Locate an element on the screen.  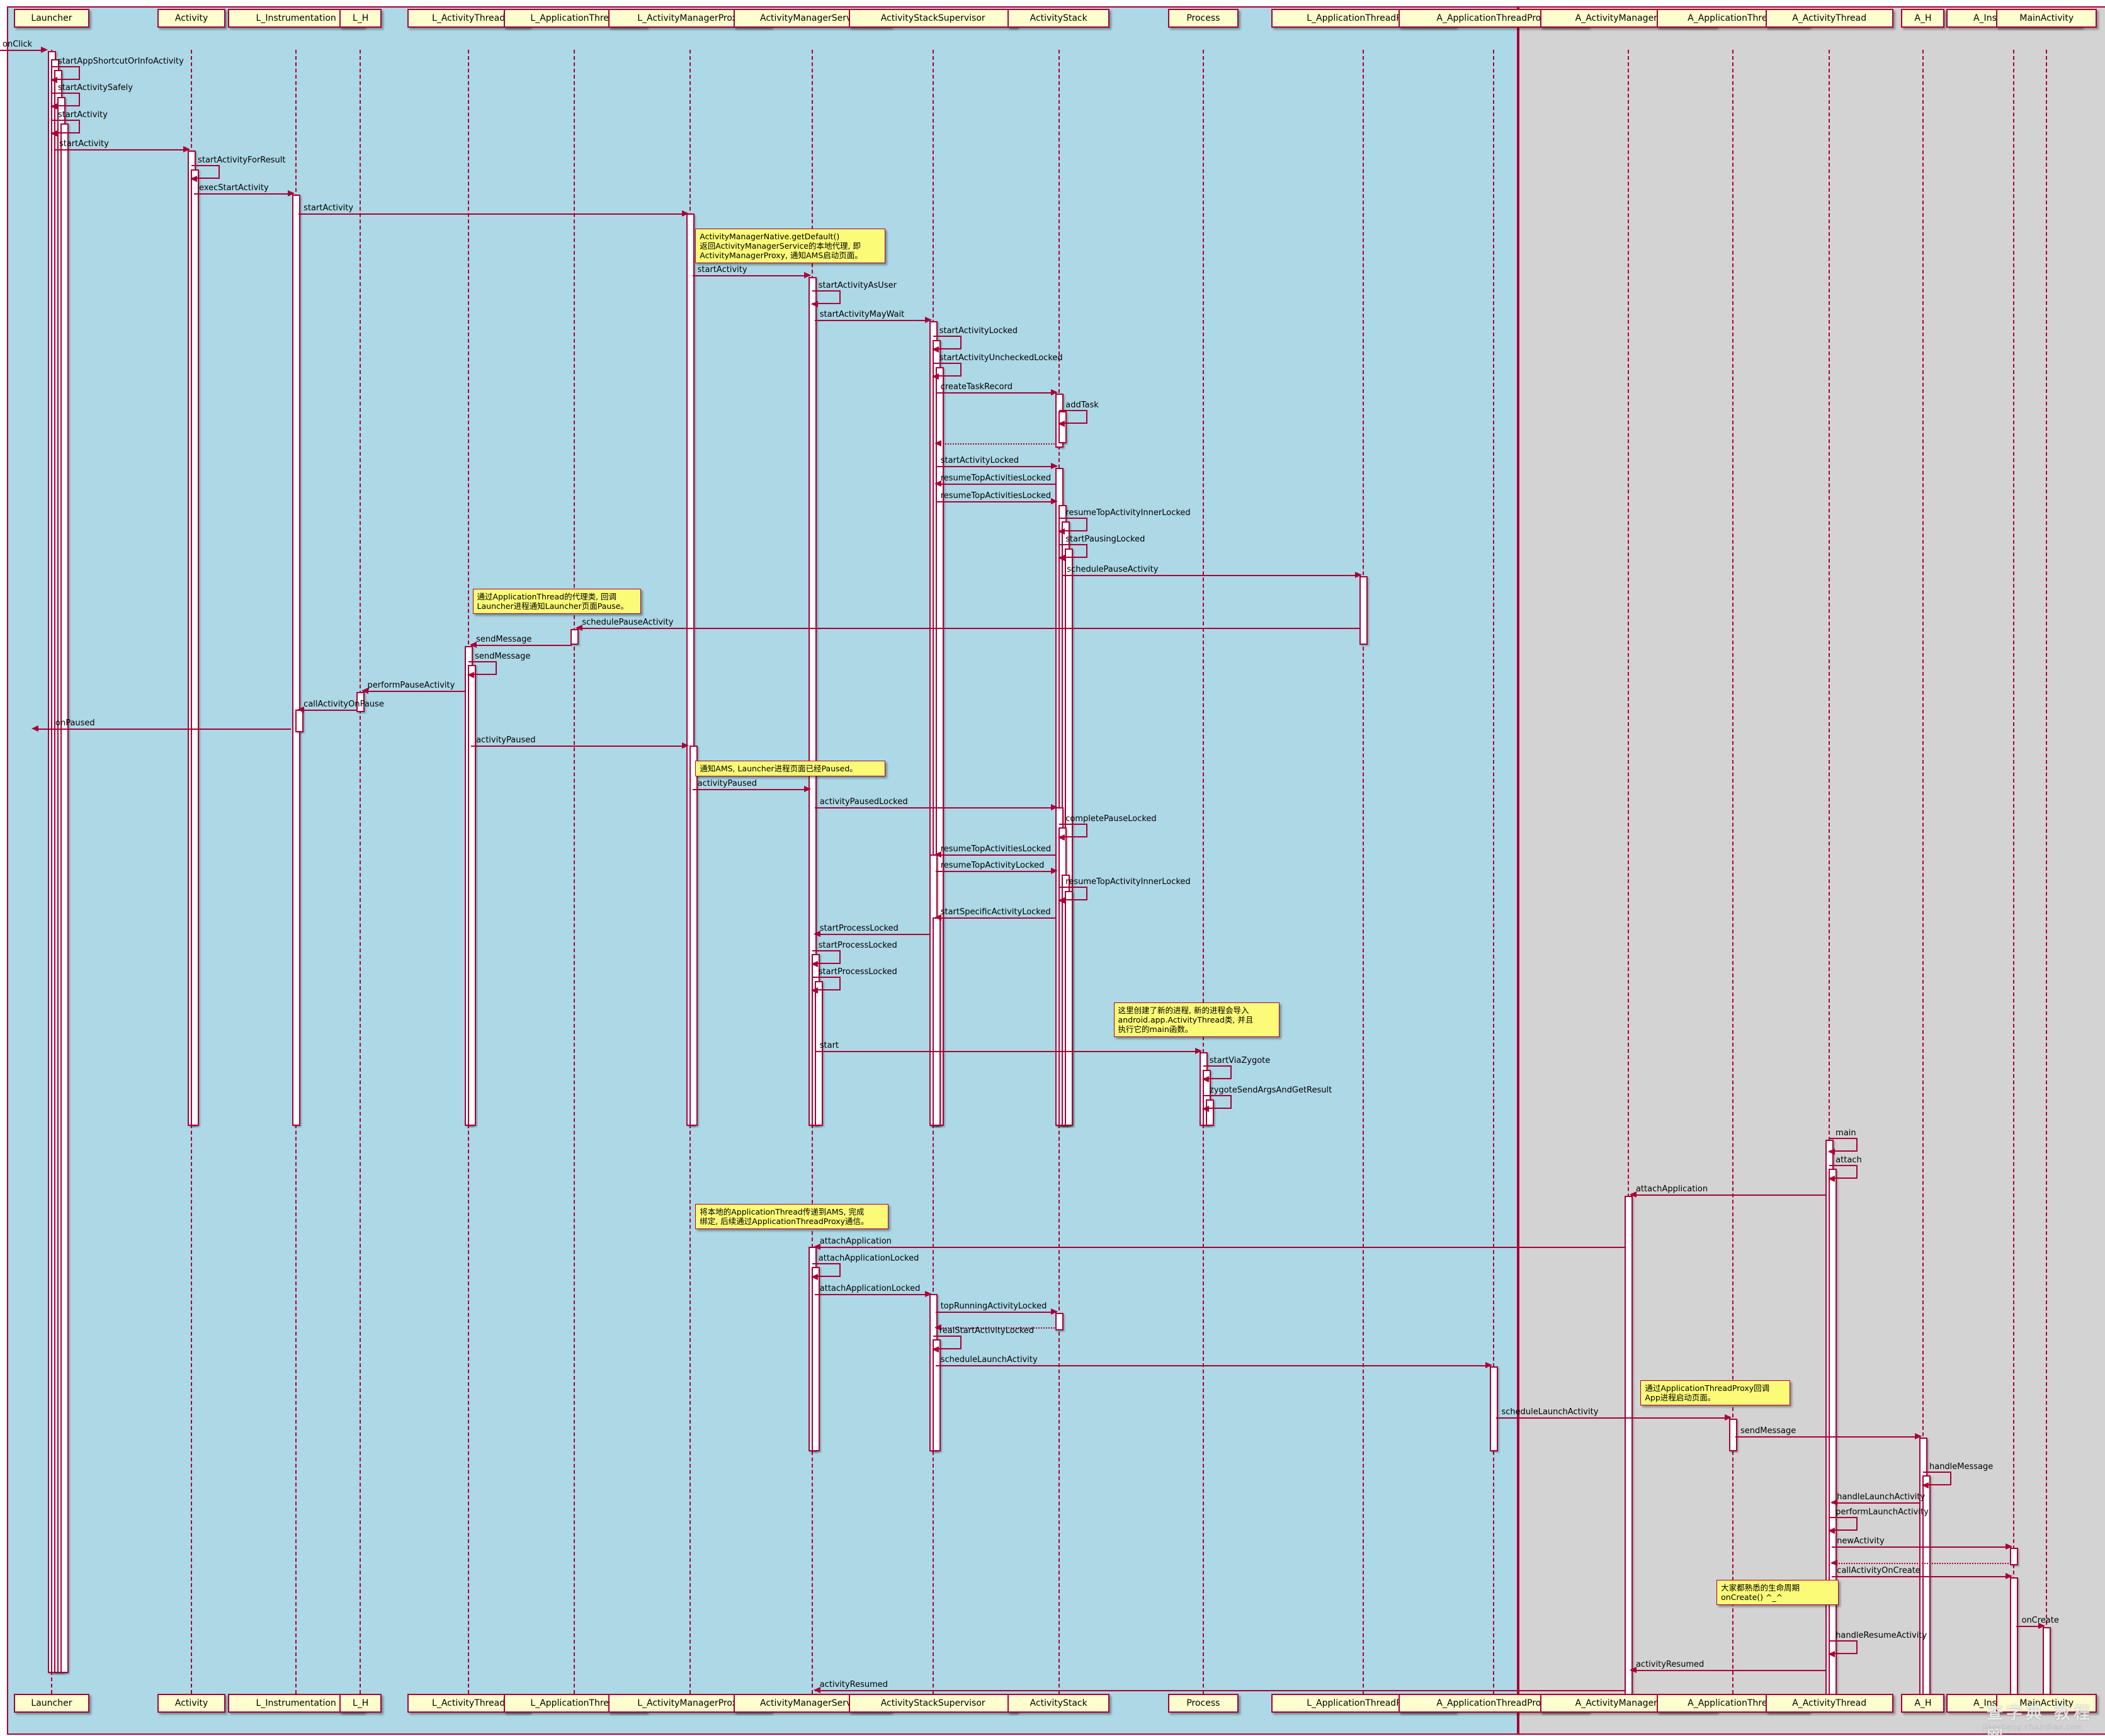
message-label: activityPaused is located at coordinates (727, 783).